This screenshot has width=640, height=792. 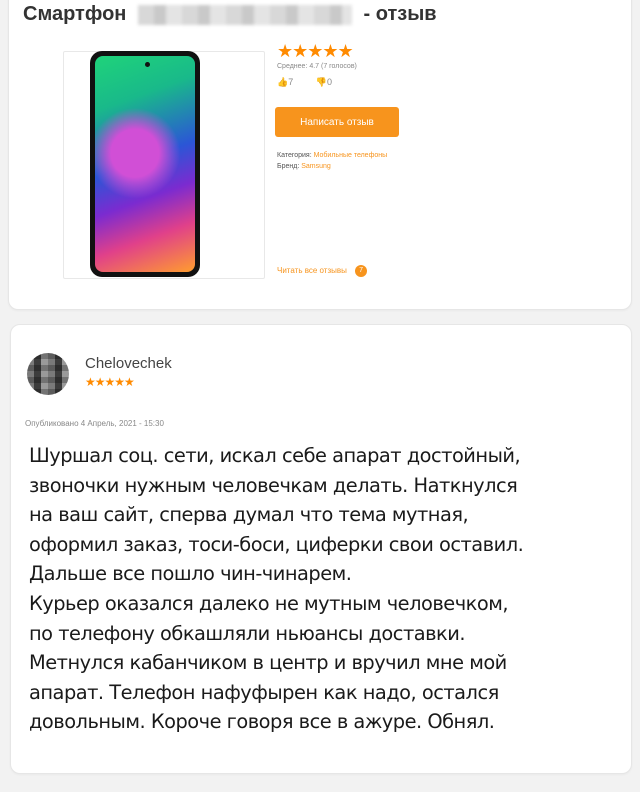 What do you see at coordinates (128, 363) in the screenshot?
I see `review-author: Chelovechek` at bounding box center [128, 363].